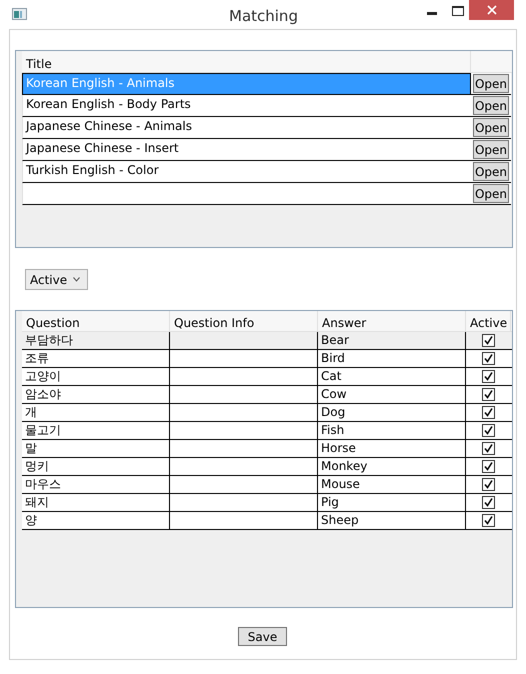  What do you see at coordinates (96, 358) in the screenshot?
I see `question-cell: 조류` at bounding box center [96, 358].